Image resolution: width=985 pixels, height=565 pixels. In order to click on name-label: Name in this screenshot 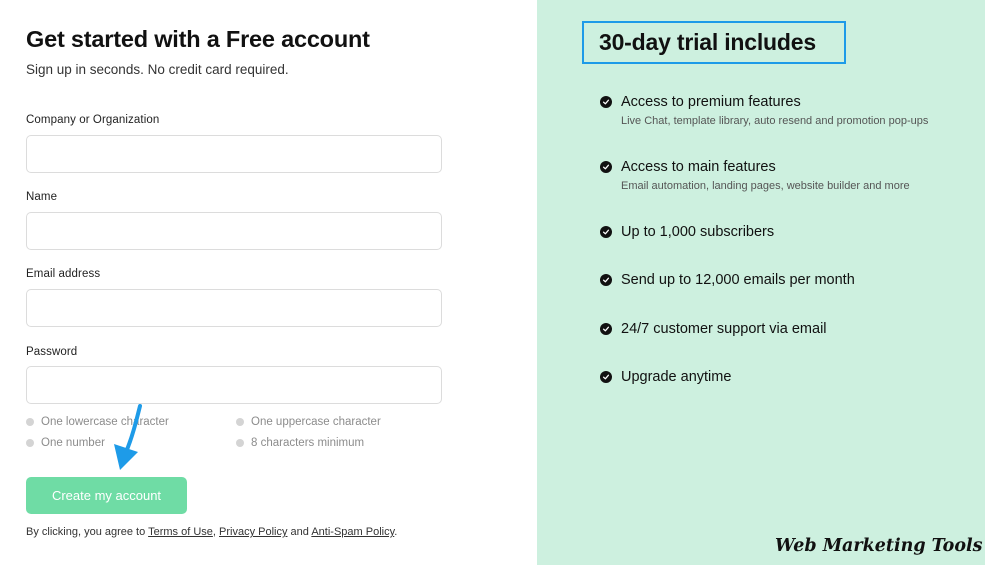, I will do `click(42, 197)`.